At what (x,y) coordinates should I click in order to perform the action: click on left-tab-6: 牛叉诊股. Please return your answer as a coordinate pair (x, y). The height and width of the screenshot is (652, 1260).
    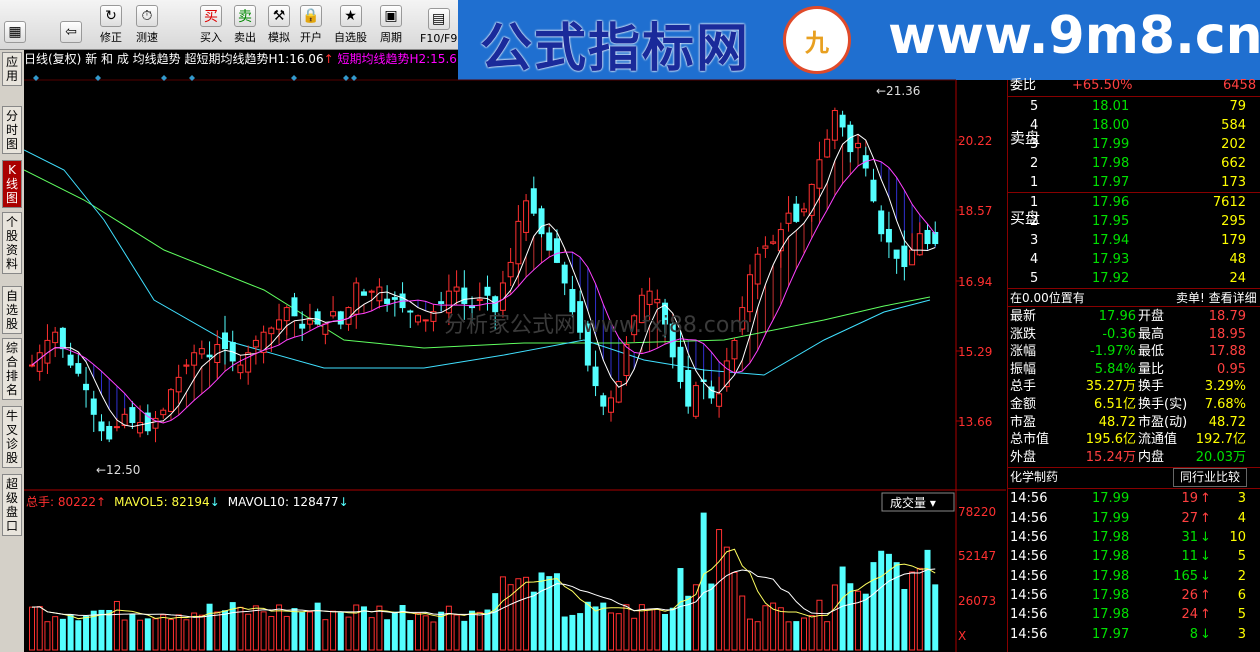
    Looking at the image, I should click on (12, 437).